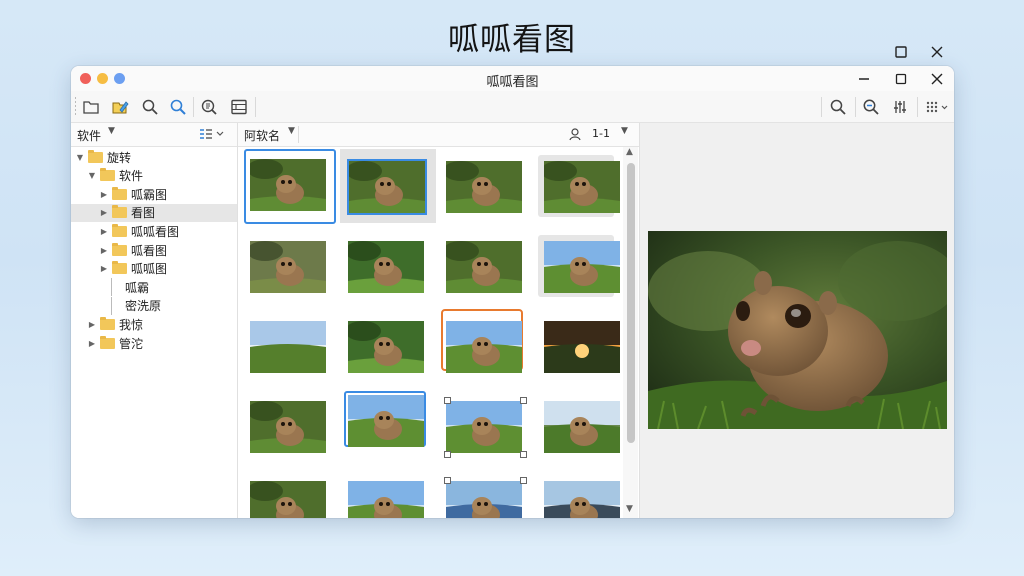 This screenshot has height=576, width=1024. I want to click on close-button, so click(937, 79).